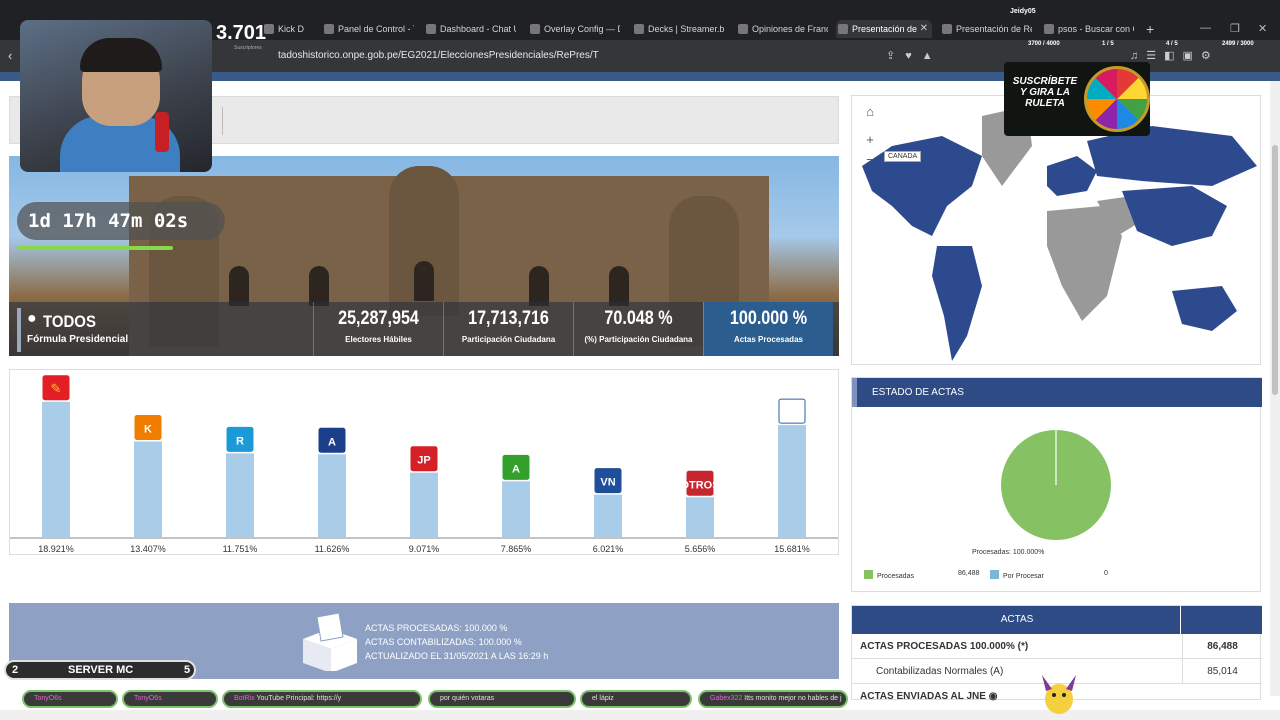  What do you see at coordinates (1017, 575) in the screenshot?
I see `legend-por-procesar: Por Procesar` at bounding box center [1017, 575].